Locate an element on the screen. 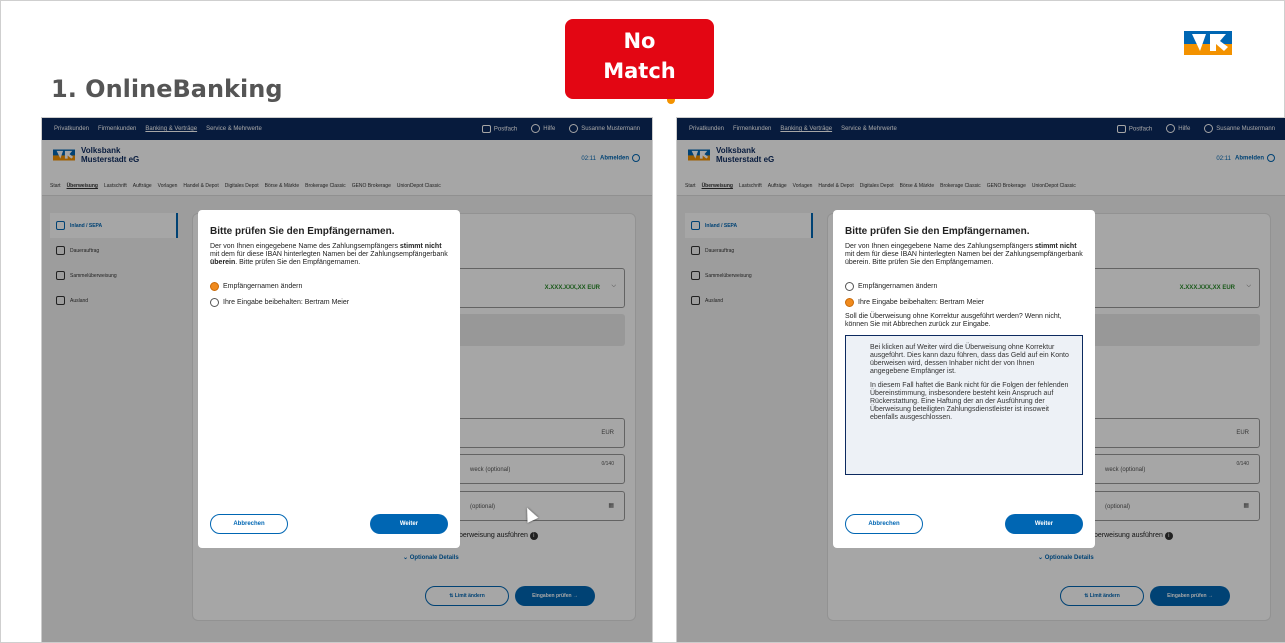 The height and width of the screenshot is (643, 1285). vr-logo-icon is located at coordinates (1208, 43).